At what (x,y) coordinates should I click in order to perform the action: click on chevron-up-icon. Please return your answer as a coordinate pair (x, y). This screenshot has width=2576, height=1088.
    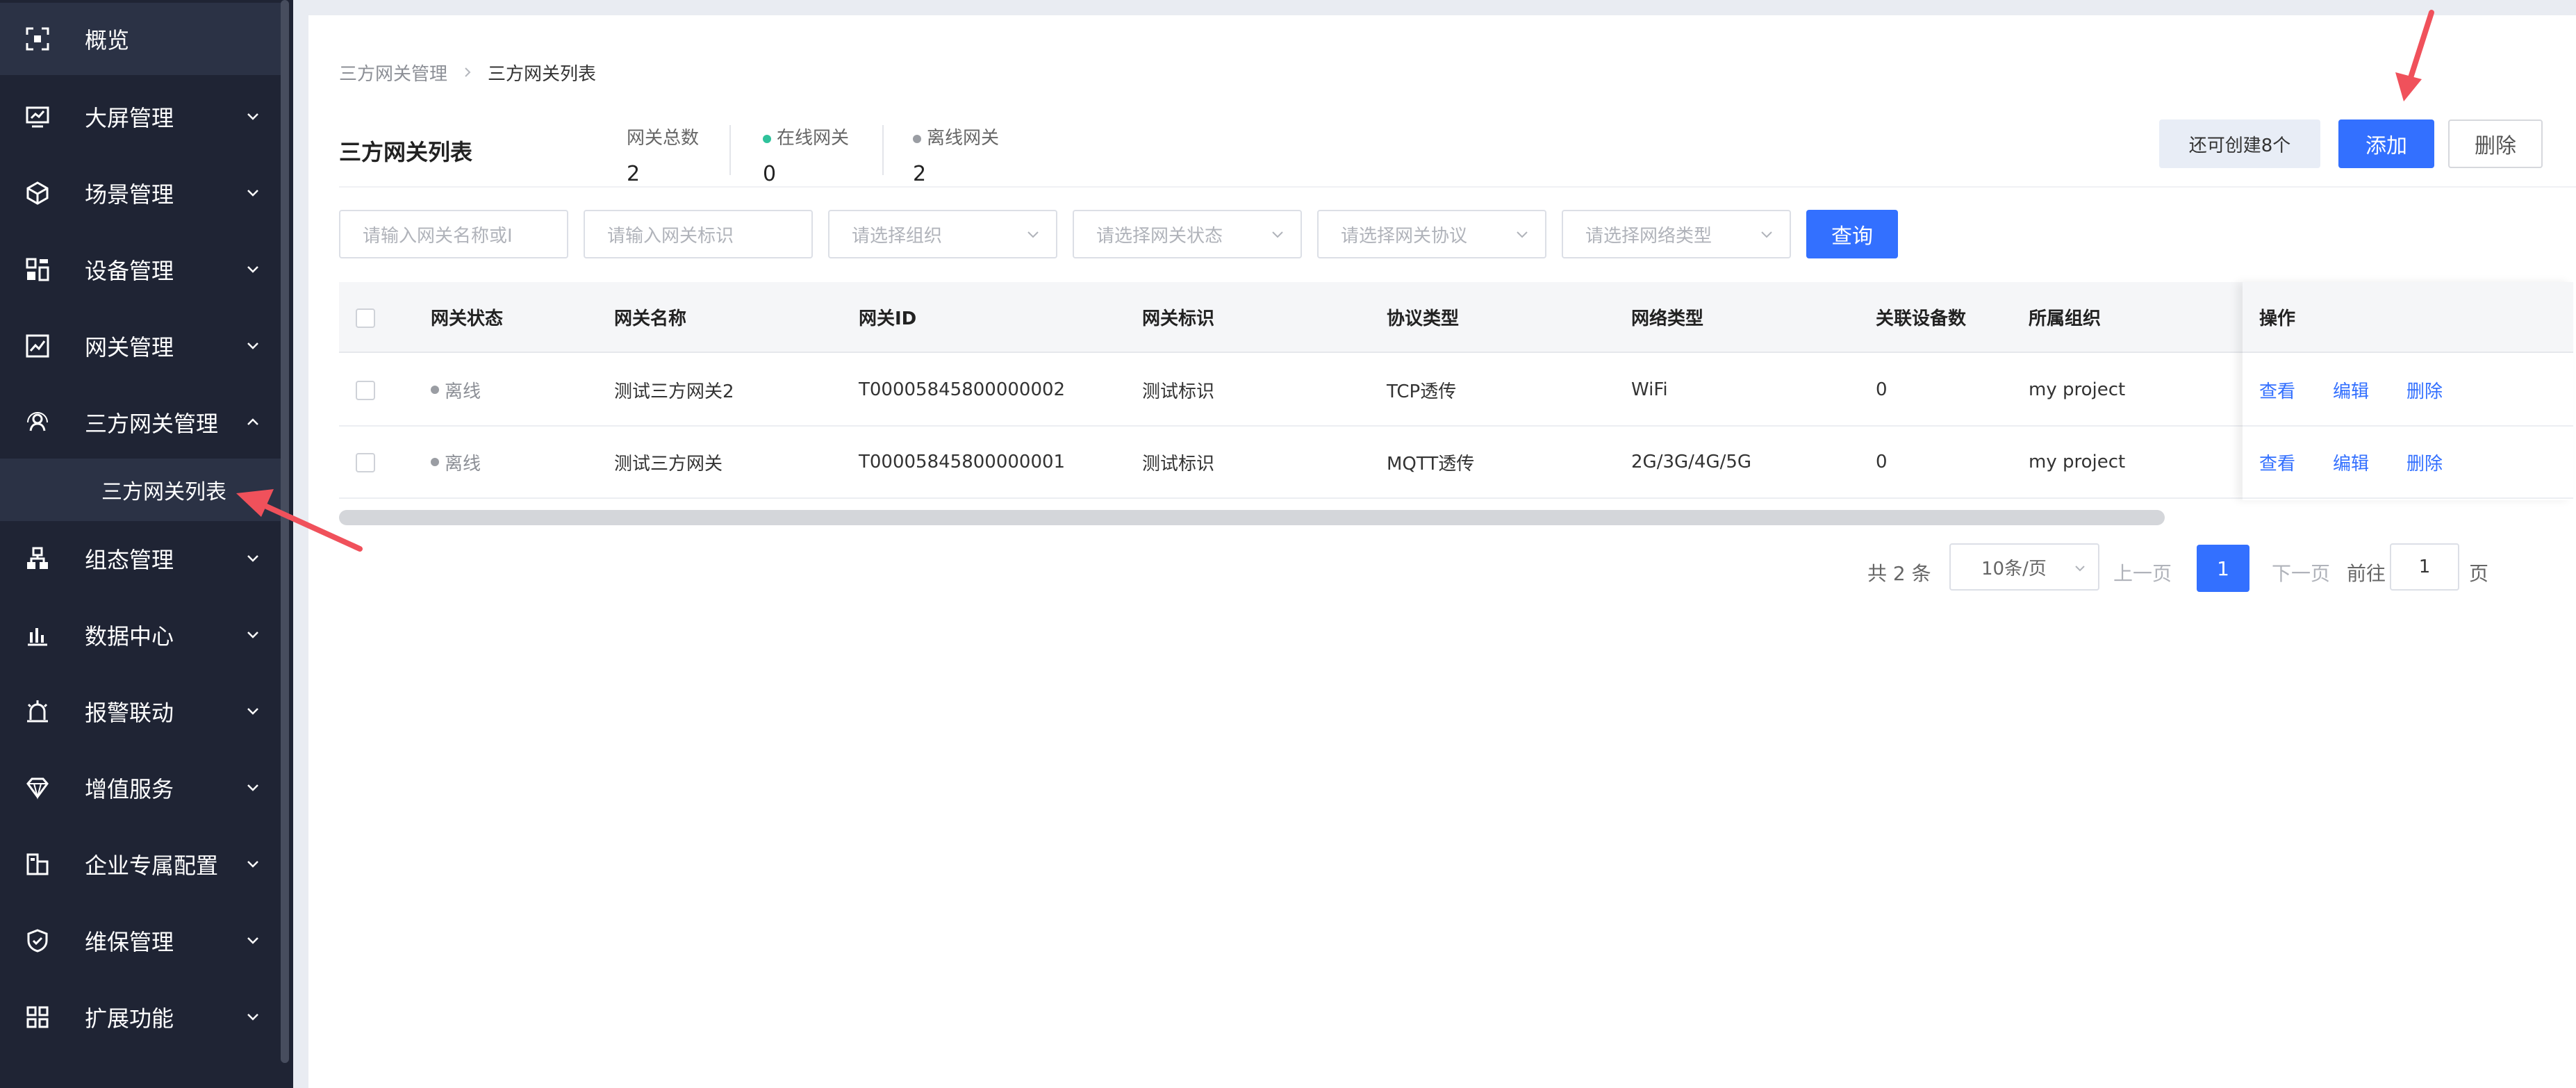
    Looking at the image, I should click on (253, 421).